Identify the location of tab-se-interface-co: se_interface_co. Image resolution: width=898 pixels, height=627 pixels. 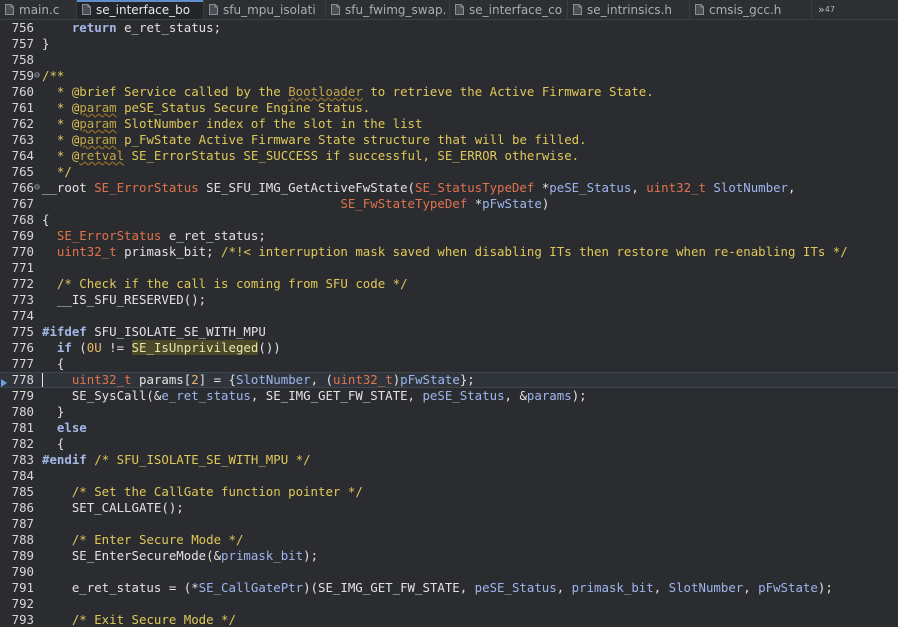
(509, 9).